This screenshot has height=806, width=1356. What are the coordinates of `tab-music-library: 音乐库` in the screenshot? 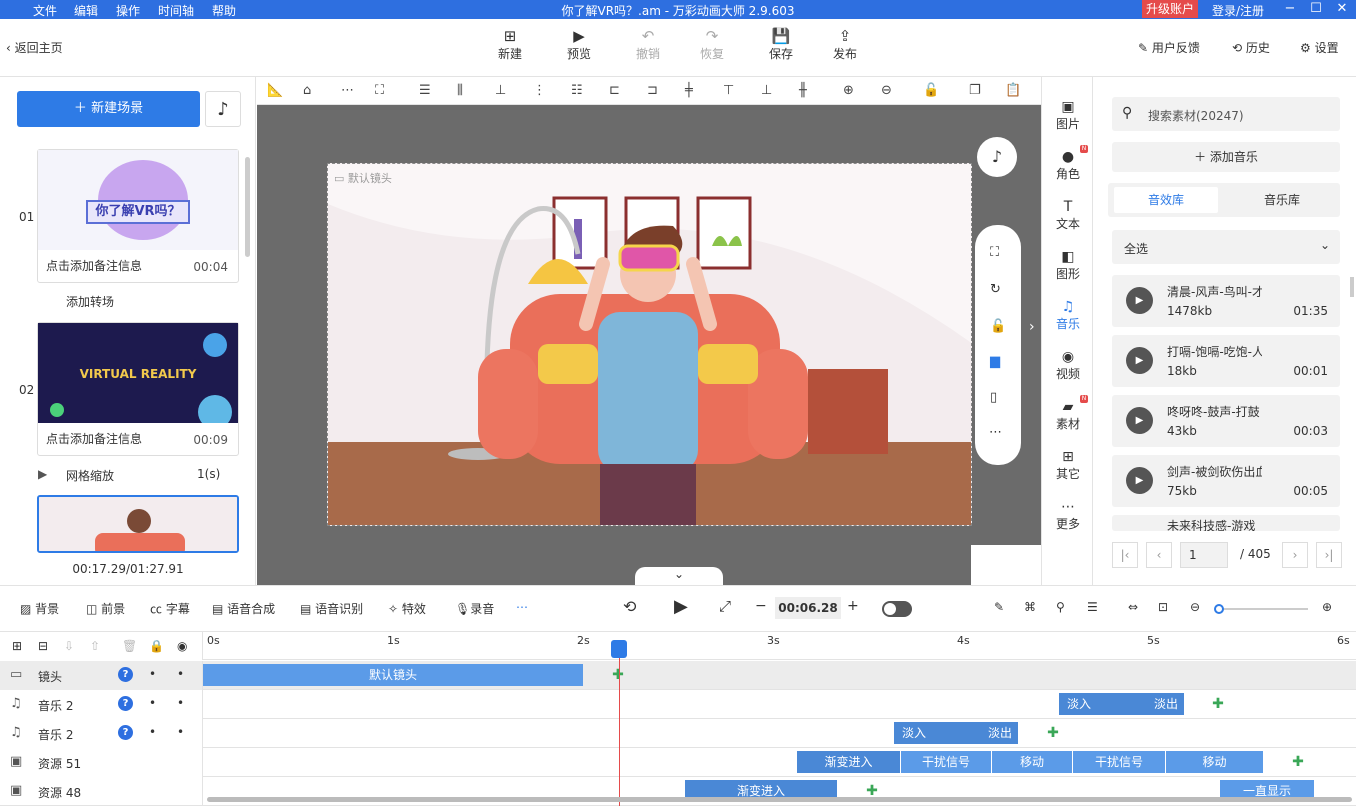 It's located at (1282, 200).